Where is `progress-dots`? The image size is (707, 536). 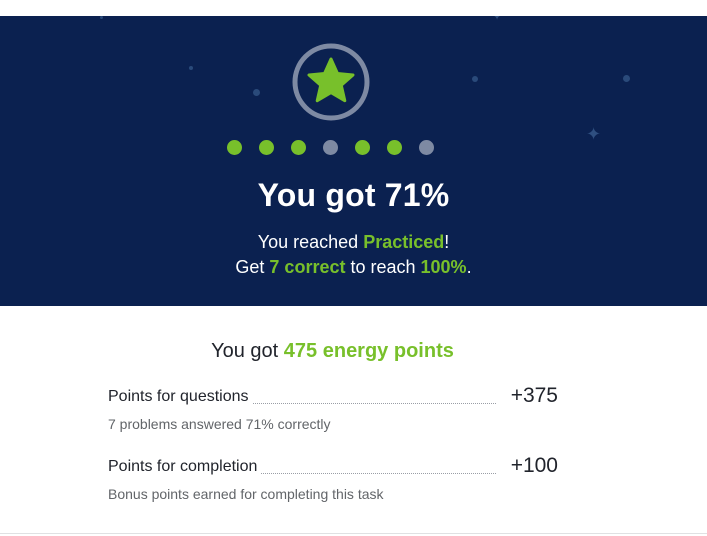
progress-dots is located at coordinates (332, 148).